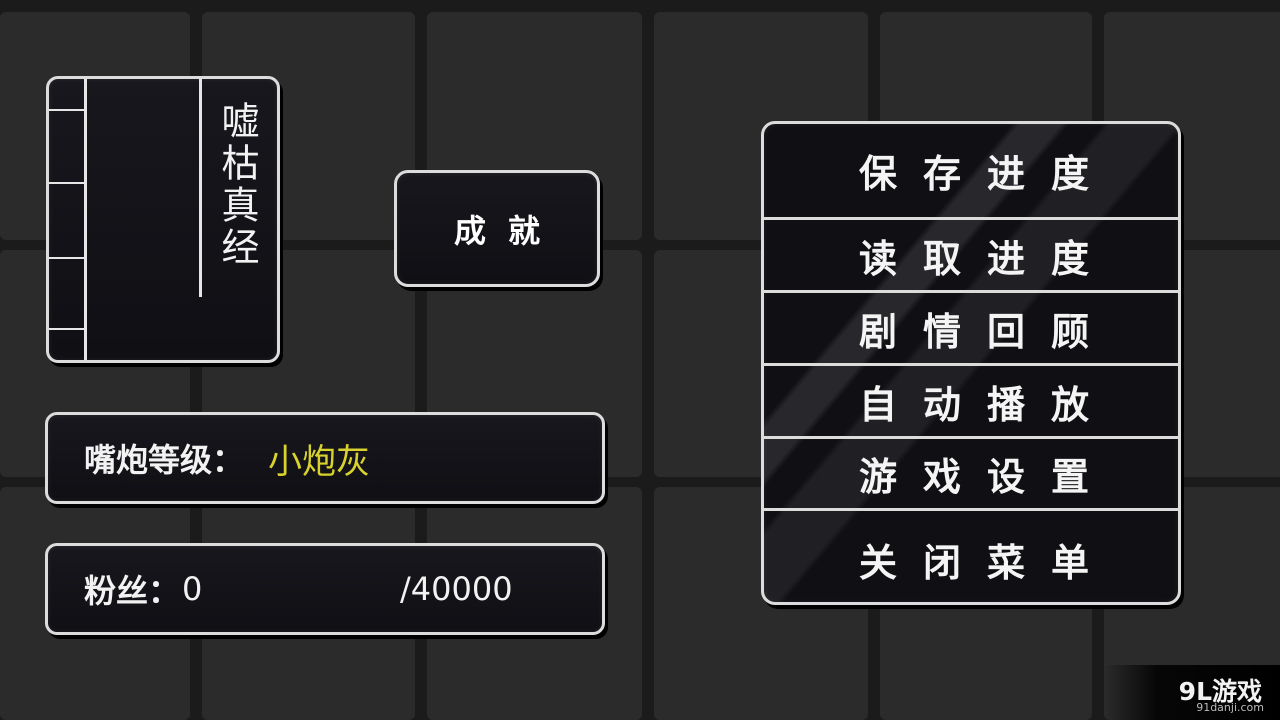 Image resolution: width=1280 pixels, height=720 pixels. I want to click on menu-item-settings: 游戏设置, so click(971, 475).